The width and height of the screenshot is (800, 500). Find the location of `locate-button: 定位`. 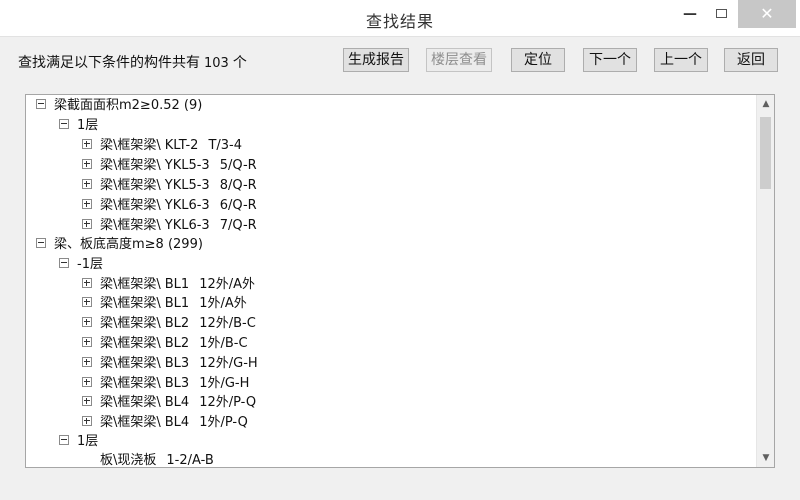

locate-button: 定位 is located at coordinates (538, 60).